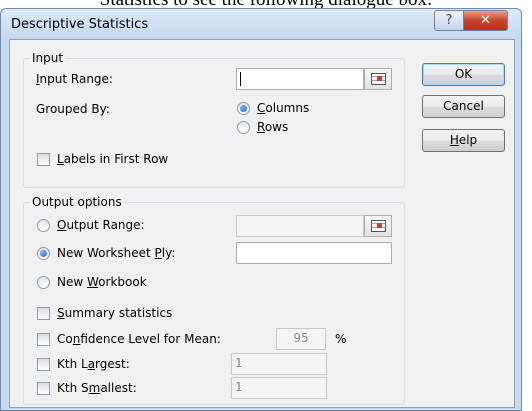  What do you see at coordinates (314, 253) in the screenshot?
I see `new-worksheet-ply-field` at bounding box center [314, 253].